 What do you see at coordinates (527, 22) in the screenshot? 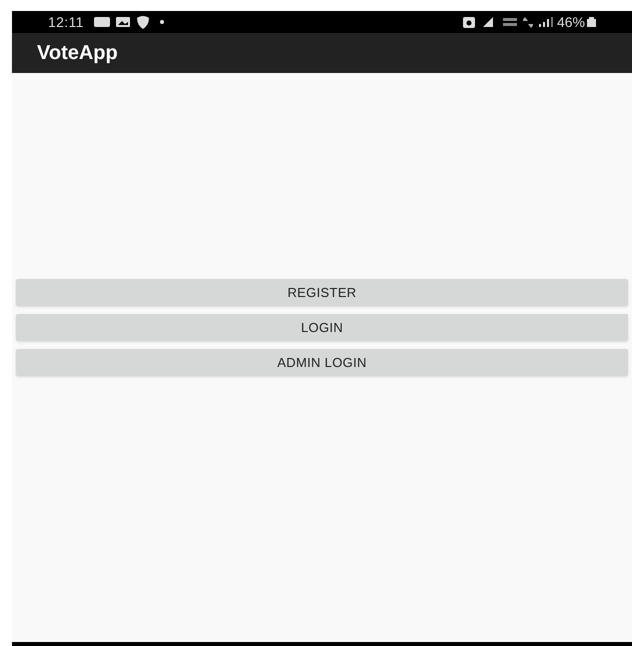
I see `data-arrows-icon` at bounding box center [527, 22].